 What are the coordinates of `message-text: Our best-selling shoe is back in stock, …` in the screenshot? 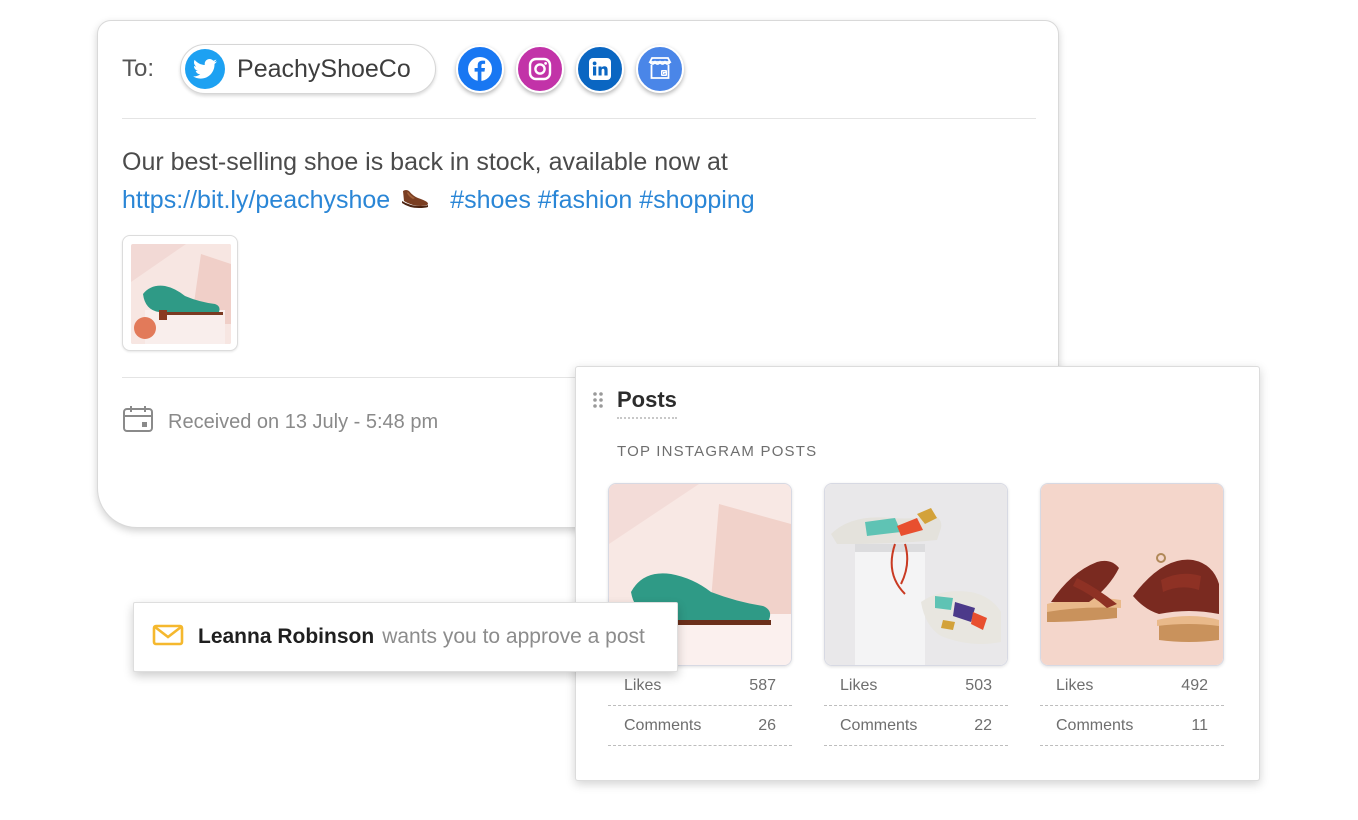 It's located at (425, 162).